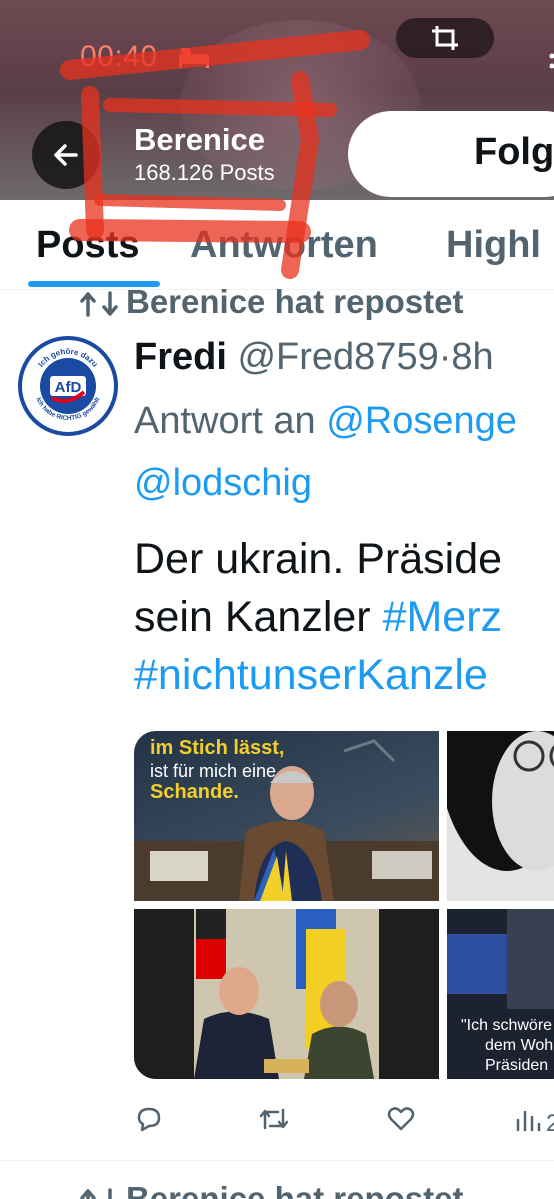 The image size is (554, 1199). I want to click on media-caption-4c: Präsiden, so click(517, 1065).